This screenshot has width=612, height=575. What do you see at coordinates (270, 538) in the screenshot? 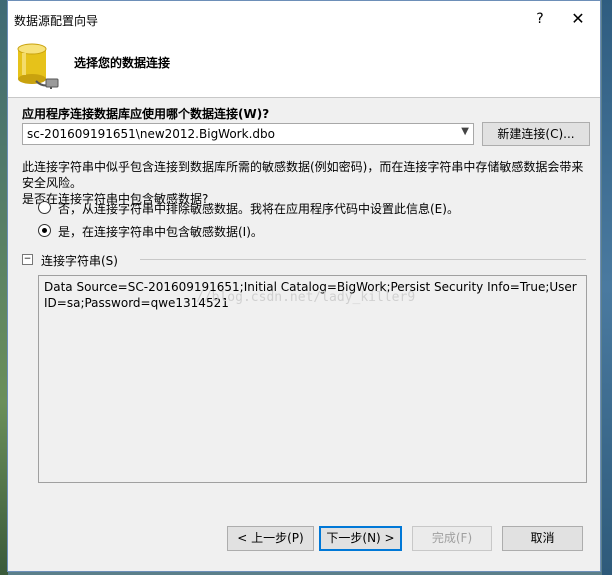
I see `previous-button: < 上一步(P)` at bounding box center [270, 538].